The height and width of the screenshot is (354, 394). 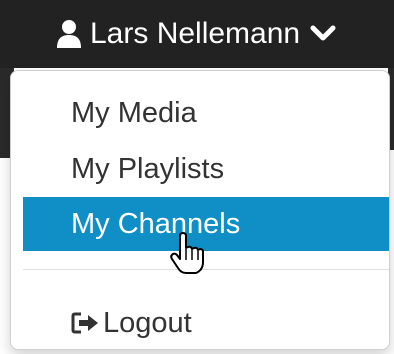 I want to click on user-name: Lars Nellemann, so click(x=195, y=33).